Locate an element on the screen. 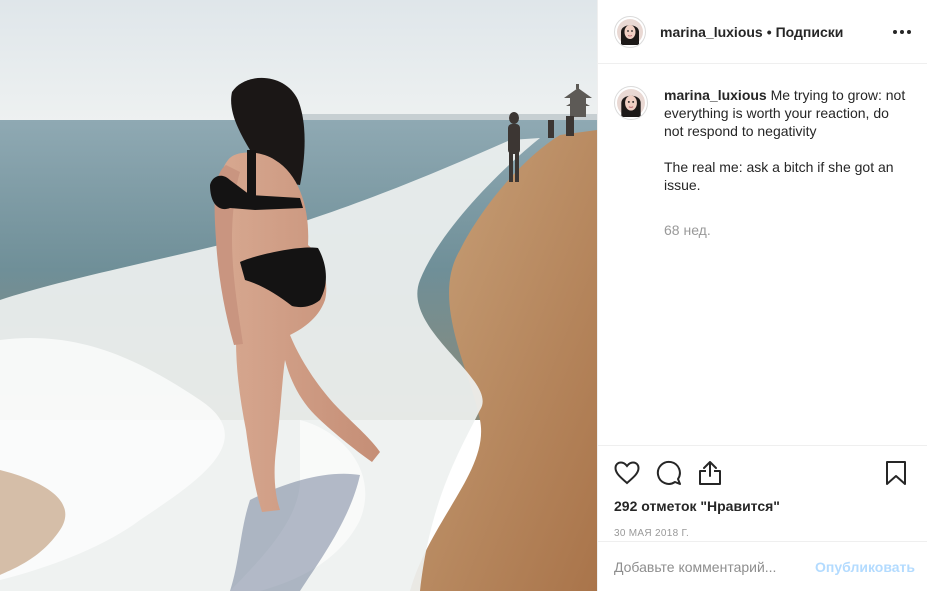  add-comment-bar: Опубликовать is located at coordinates (762, 566).